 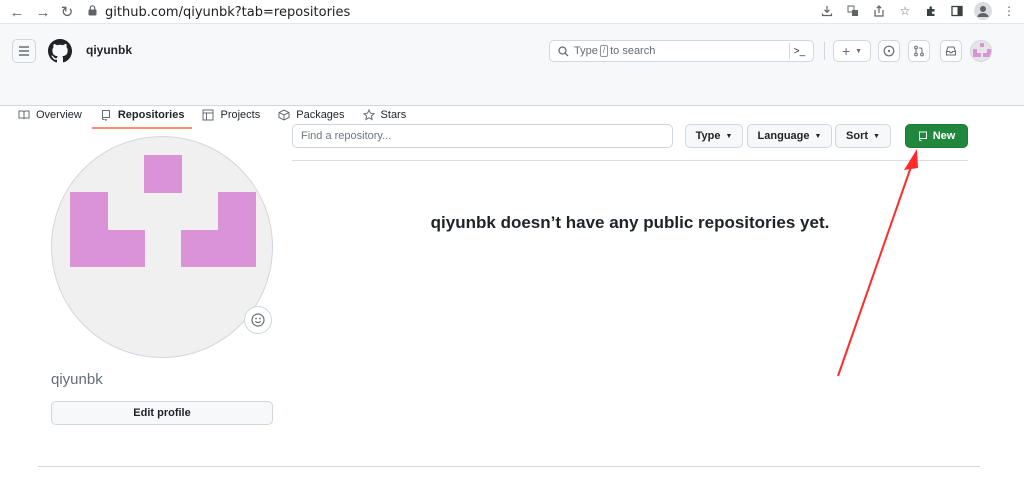 What do you see at coordinates (905, 11) in the screenshot?
I see `star-icon: ☆` at bounding box center [905, 11].